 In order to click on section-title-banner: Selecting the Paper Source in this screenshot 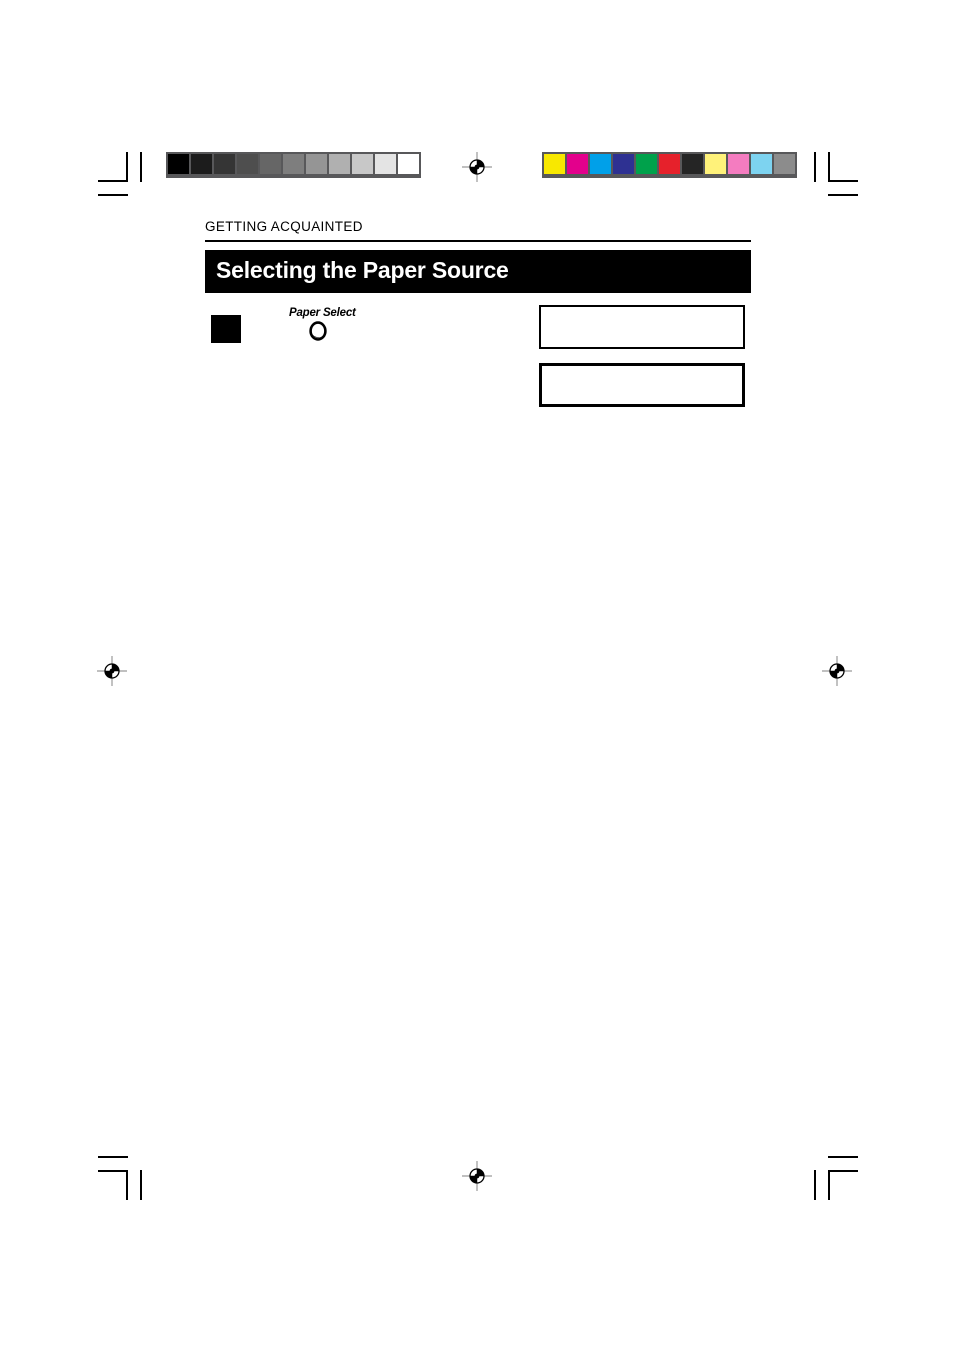, I will do `click(478, 271)`.